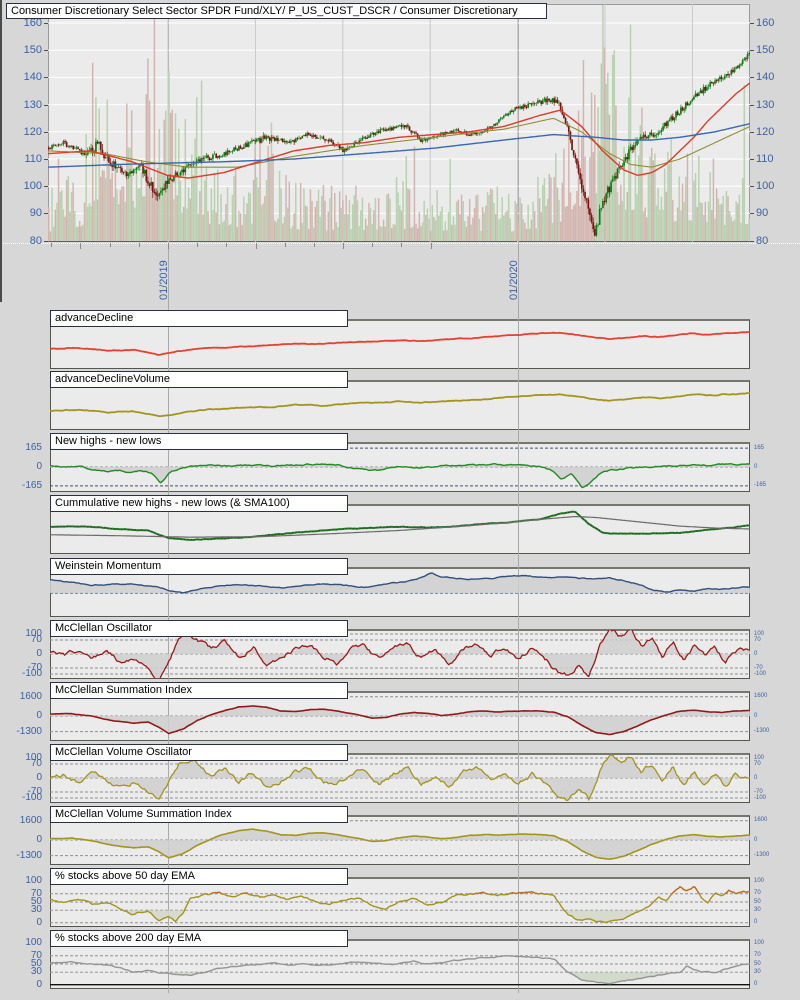 This screenshot has height=1000, width=800. Describe the element at coordinates (112, 379) in the screenshot. I see `panel-label: advanceDeclineVolume` at that location.